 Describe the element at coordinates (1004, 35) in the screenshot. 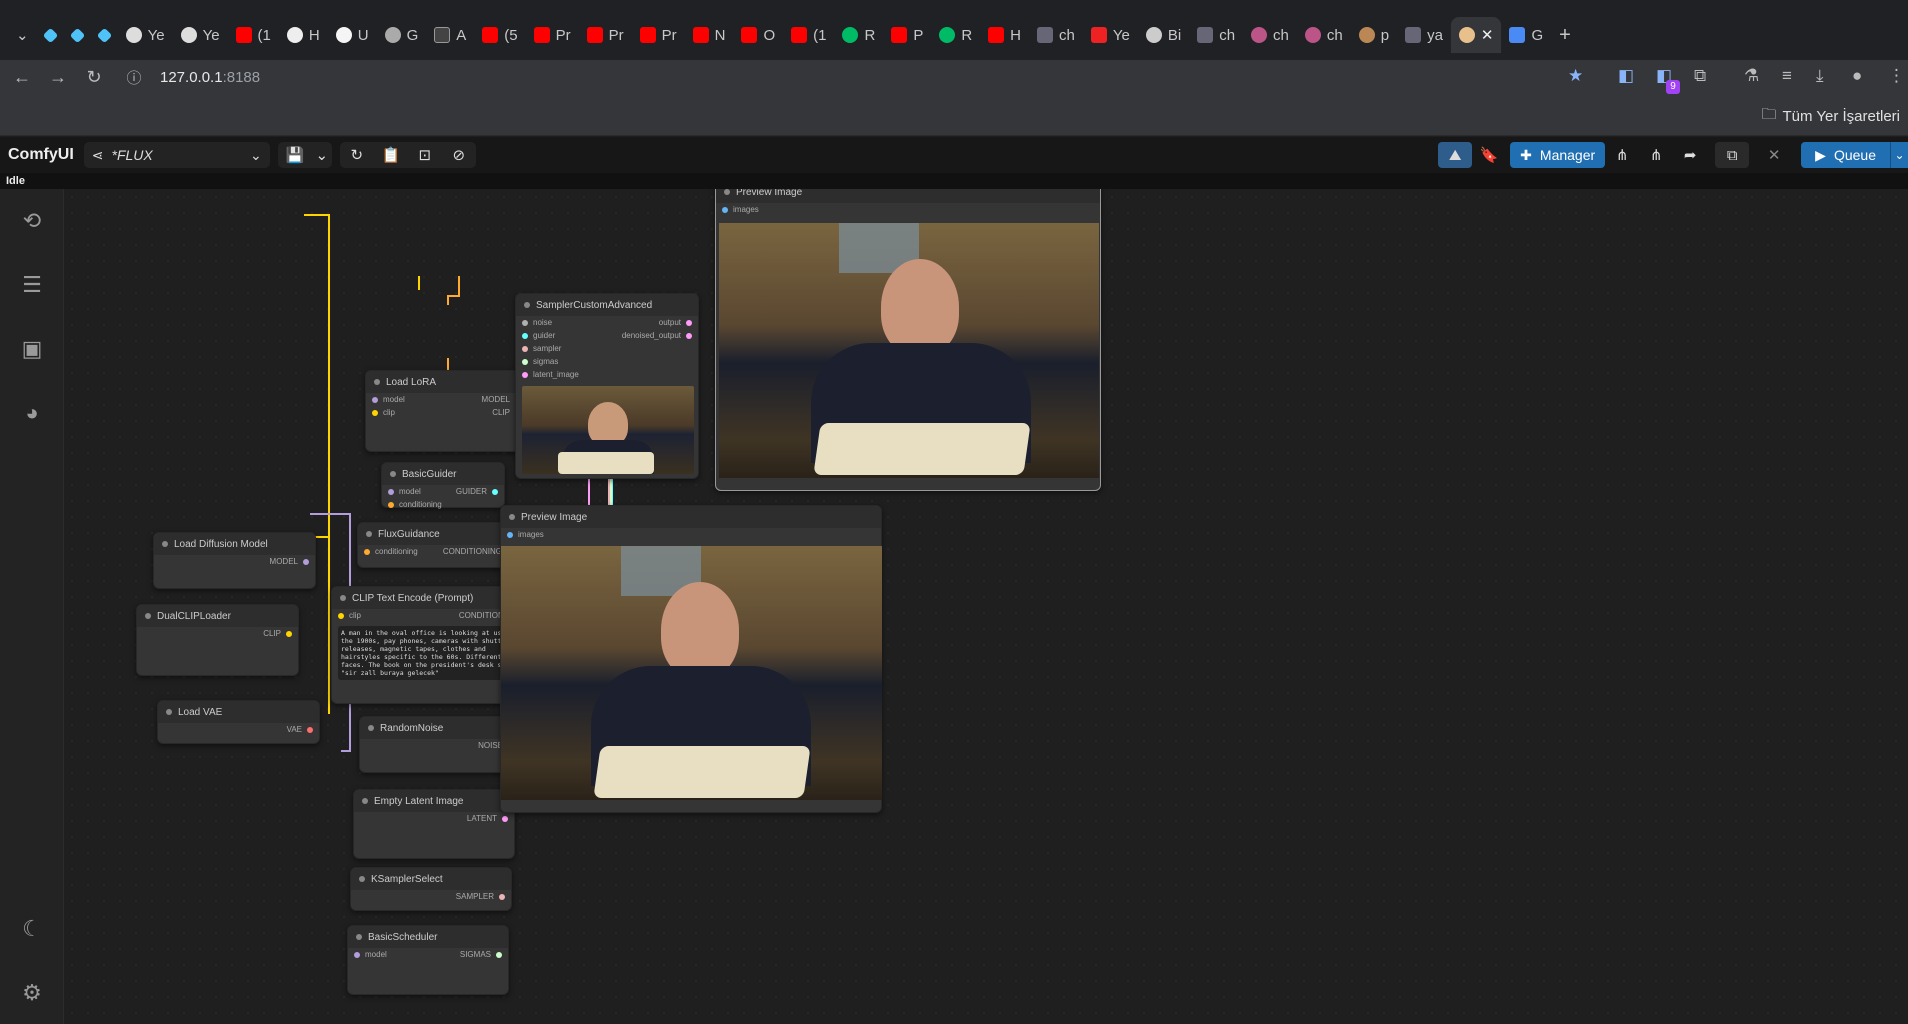

I see `tab-18: H` at that location.